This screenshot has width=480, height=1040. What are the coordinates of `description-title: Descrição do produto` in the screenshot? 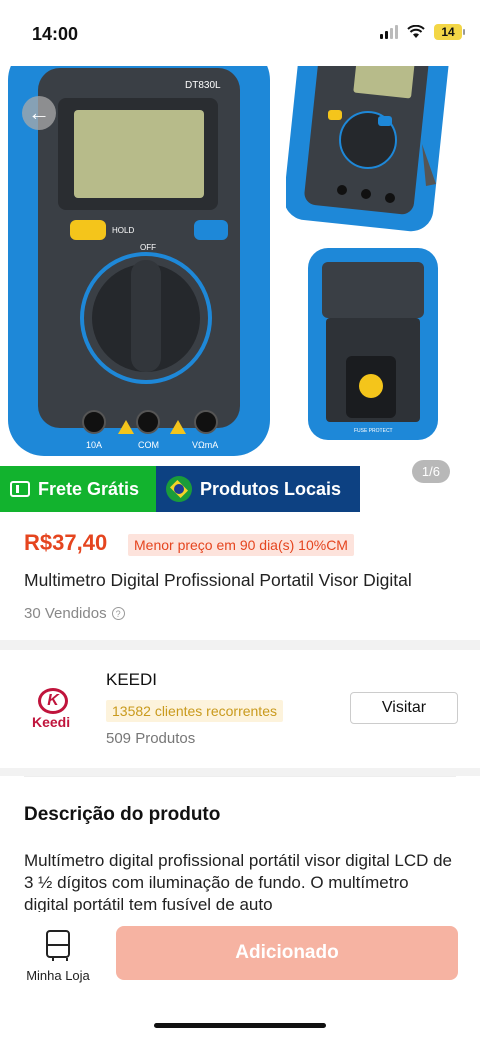 It's located at (122, 814).